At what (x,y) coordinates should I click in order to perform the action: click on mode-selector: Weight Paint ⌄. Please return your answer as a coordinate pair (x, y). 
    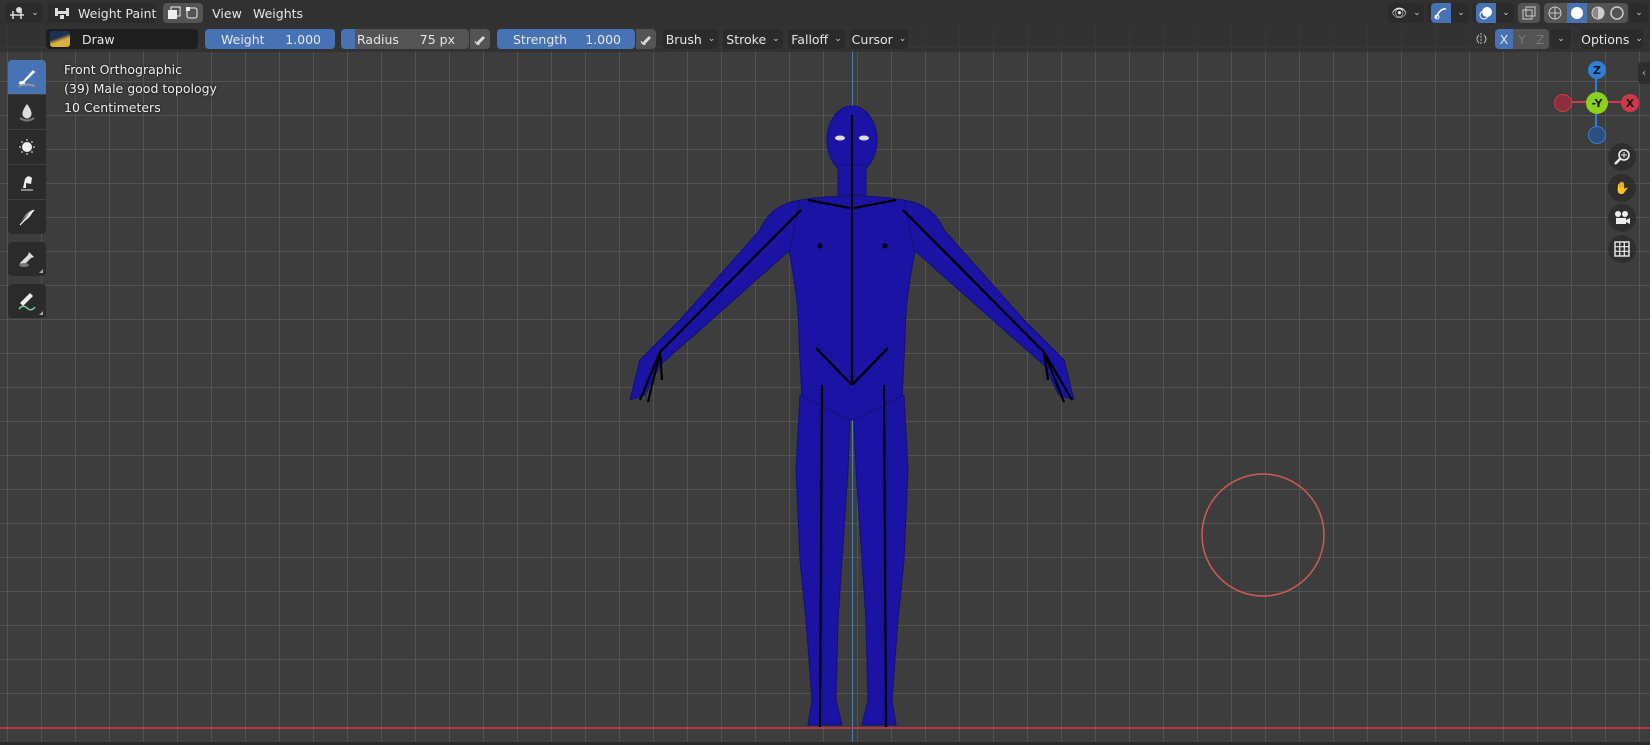
    Looking at the image, I should click on (109, 13).